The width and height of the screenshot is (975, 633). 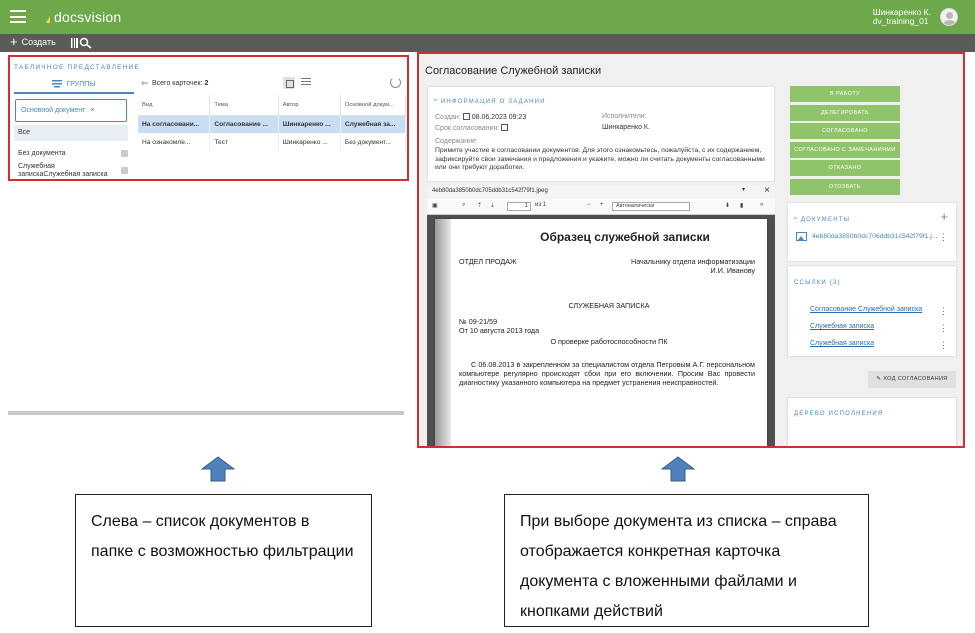 I want to click on page-number-input: 1, so click(x=519, y=206).